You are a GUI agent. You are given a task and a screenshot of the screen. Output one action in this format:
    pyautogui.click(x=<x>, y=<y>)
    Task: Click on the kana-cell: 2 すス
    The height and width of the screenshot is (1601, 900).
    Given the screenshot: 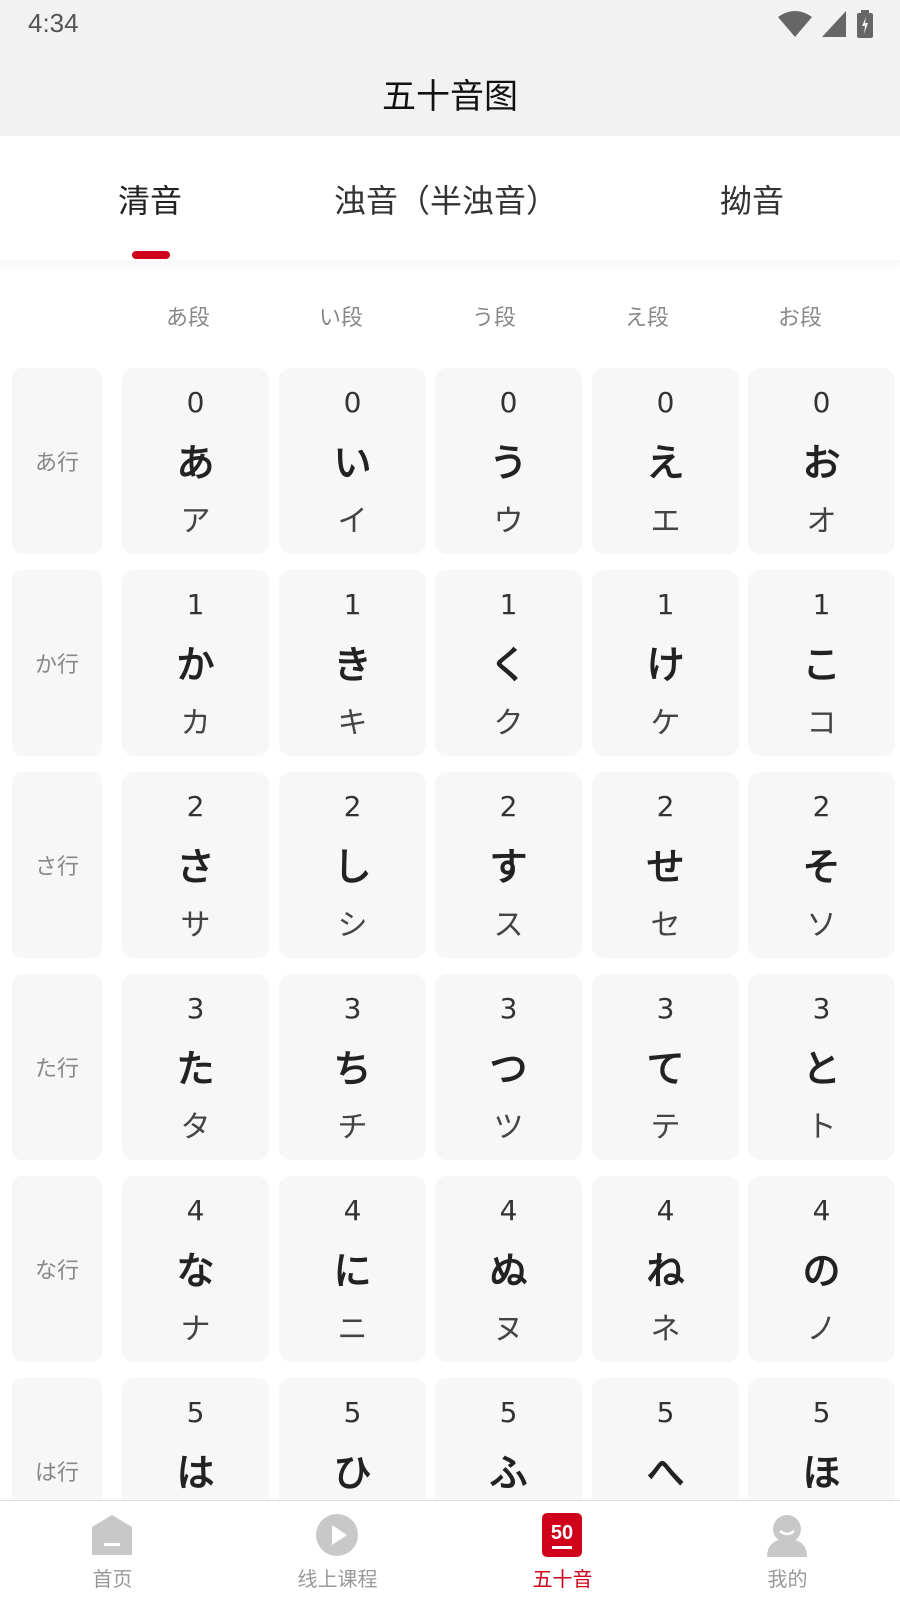 What is the action you would take?
    pyautogui.click(x=508, y=865)
    